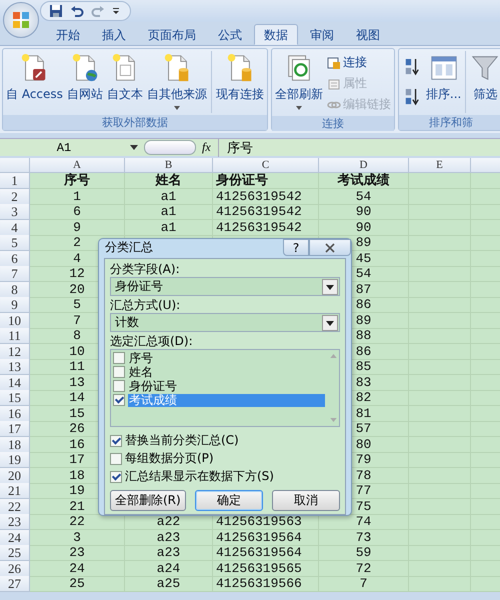 This screenshot has height=600, width=500. I want to click on name-box: A1, so click(64, 147).